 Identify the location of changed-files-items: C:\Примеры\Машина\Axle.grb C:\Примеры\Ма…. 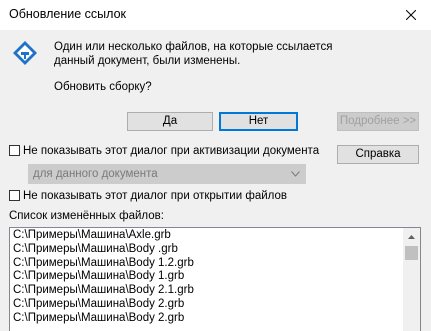
(103, 277).